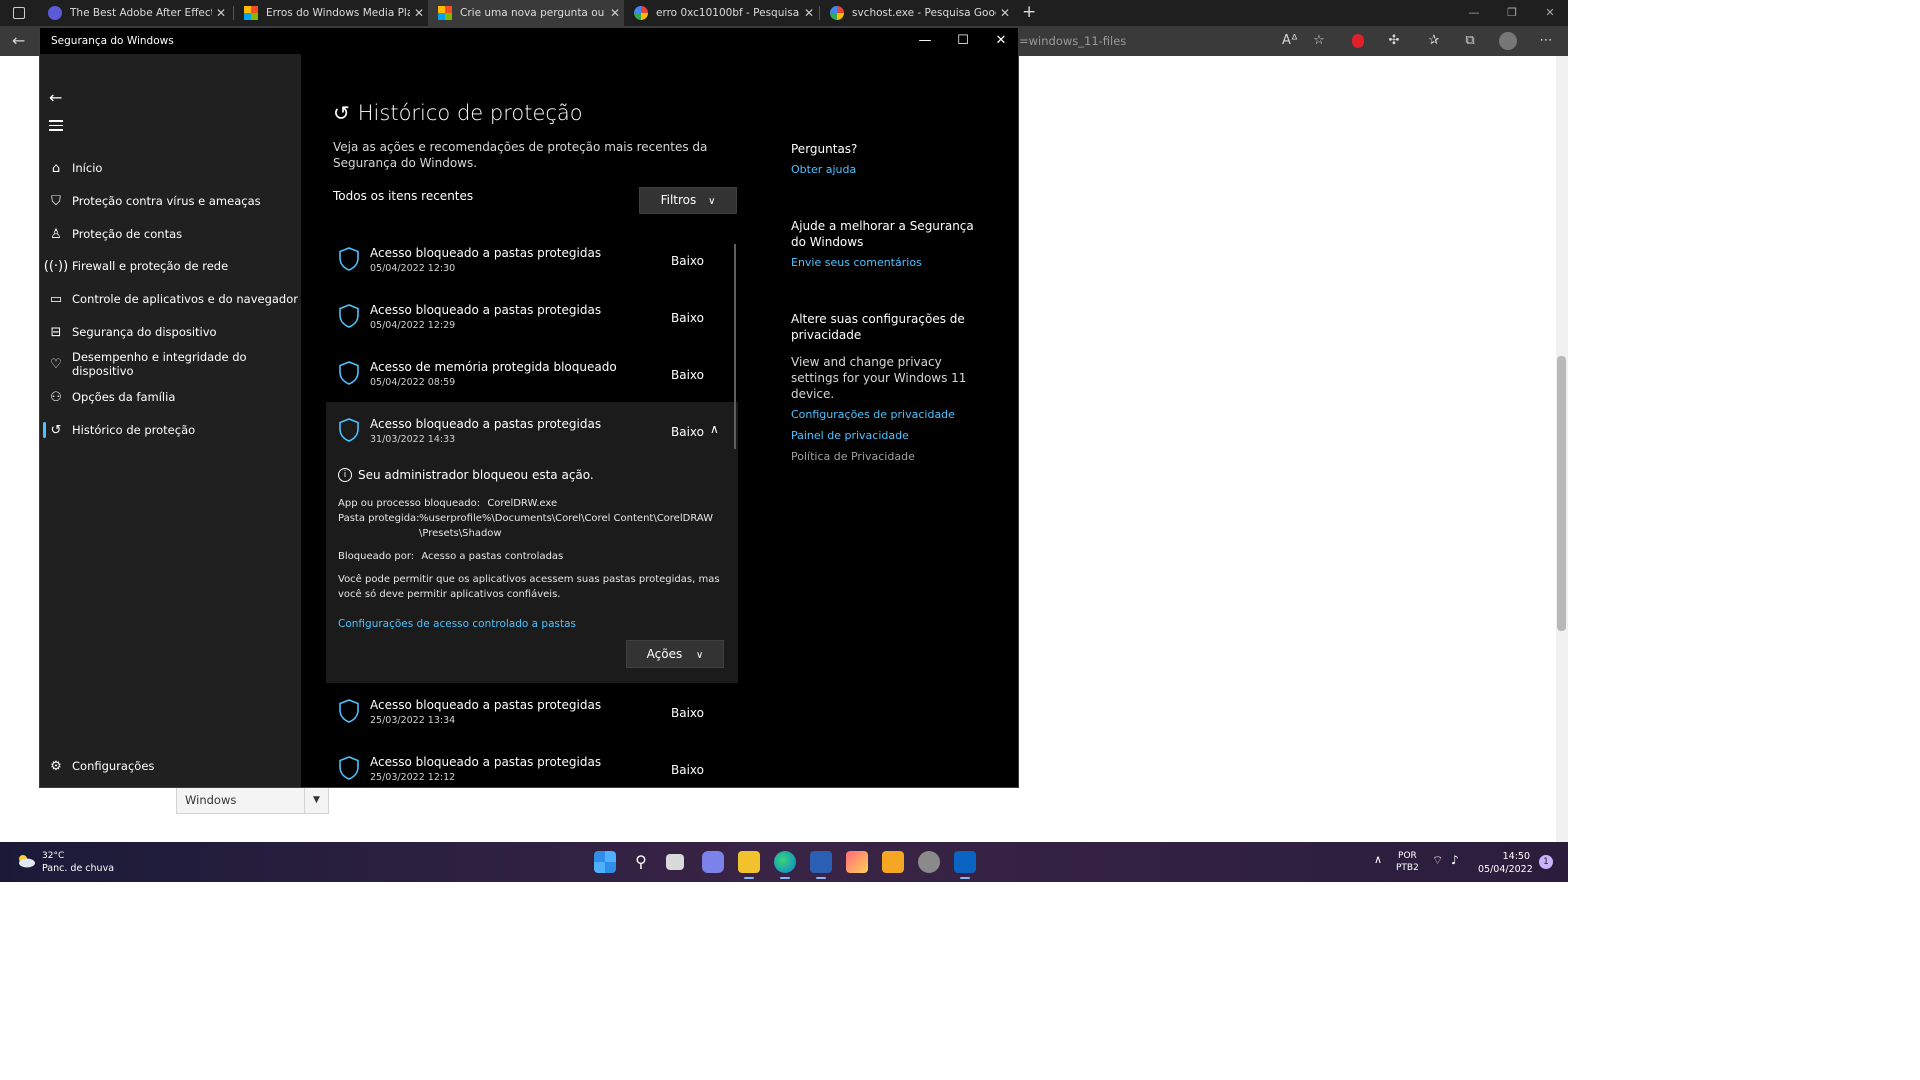 Image resolution: width=1920 pixels, height=1080 pixels. What do you see at coordinates (785, 865) in the screenshot?
I see `edge-icon` at bounding box center [785, 865].